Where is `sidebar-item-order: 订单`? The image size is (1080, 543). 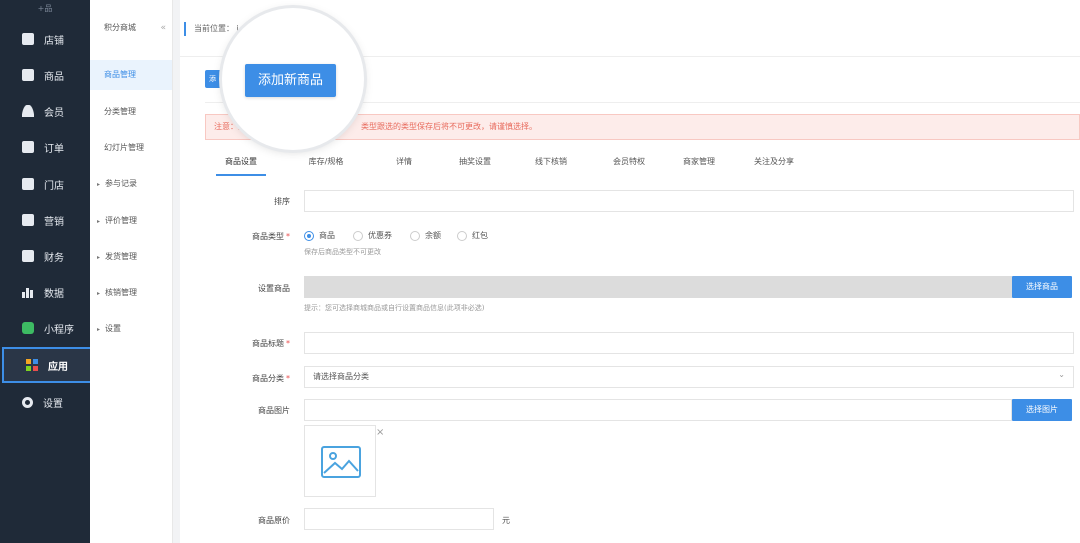
sidebar-item-order: 订单 is located at coordinates (45, 147).